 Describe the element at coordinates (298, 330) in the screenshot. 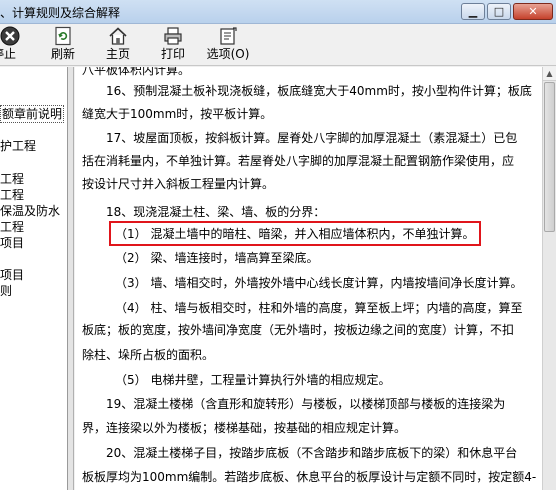

I see `content-line: 板底；板的宽度，按外墙间净宽度（无外墙时，按板边缘之间的宽度）计算，不扣` at that location.